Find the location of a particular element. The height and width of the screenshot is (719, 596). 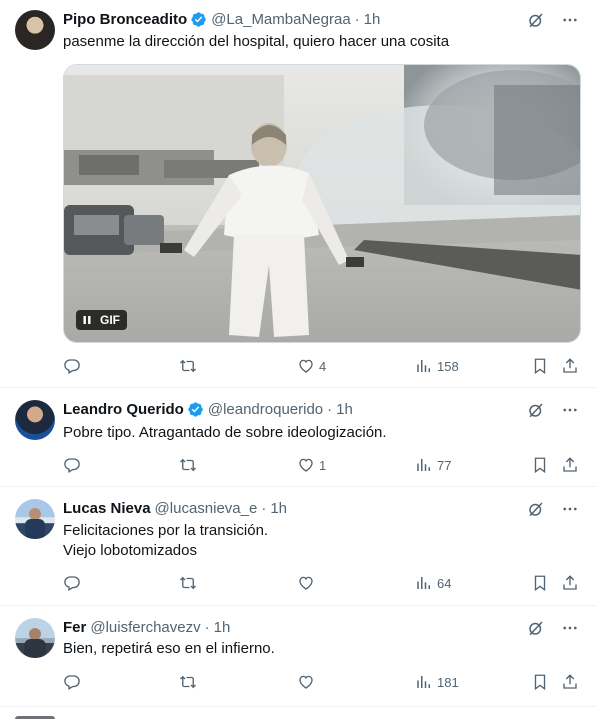

author-name: Fer is located at coordinates (74, 627).